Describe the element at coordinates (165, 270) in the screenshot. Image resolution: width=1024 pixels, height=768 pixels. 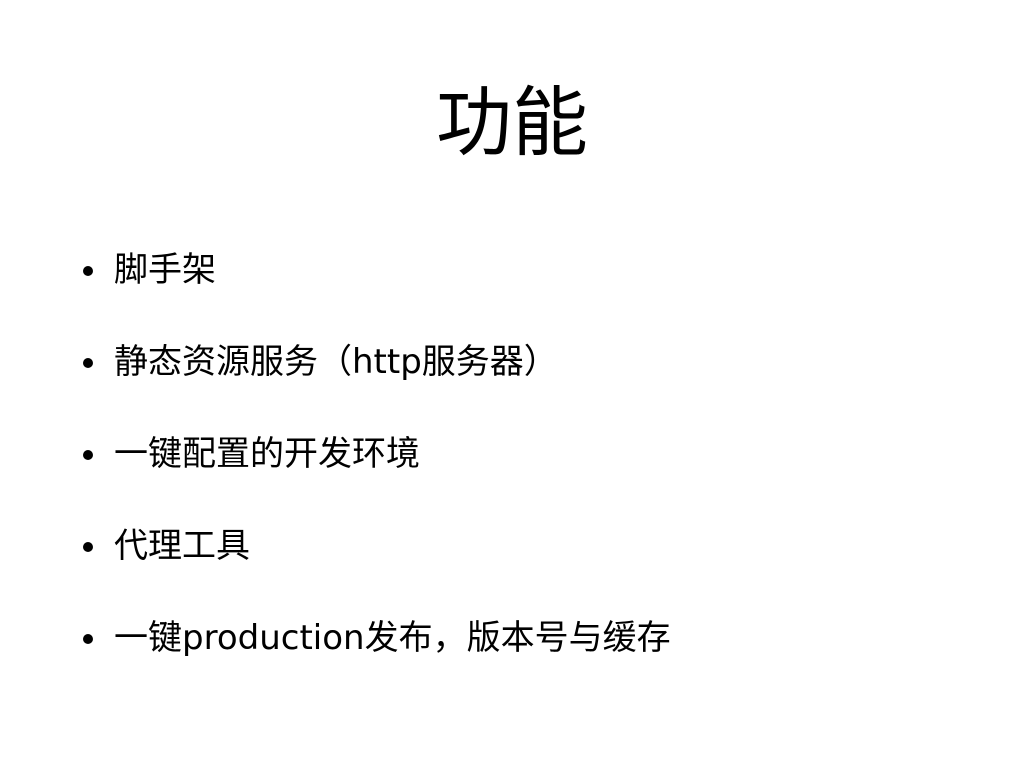
I see `bullet-text: 脚手架` at that location.